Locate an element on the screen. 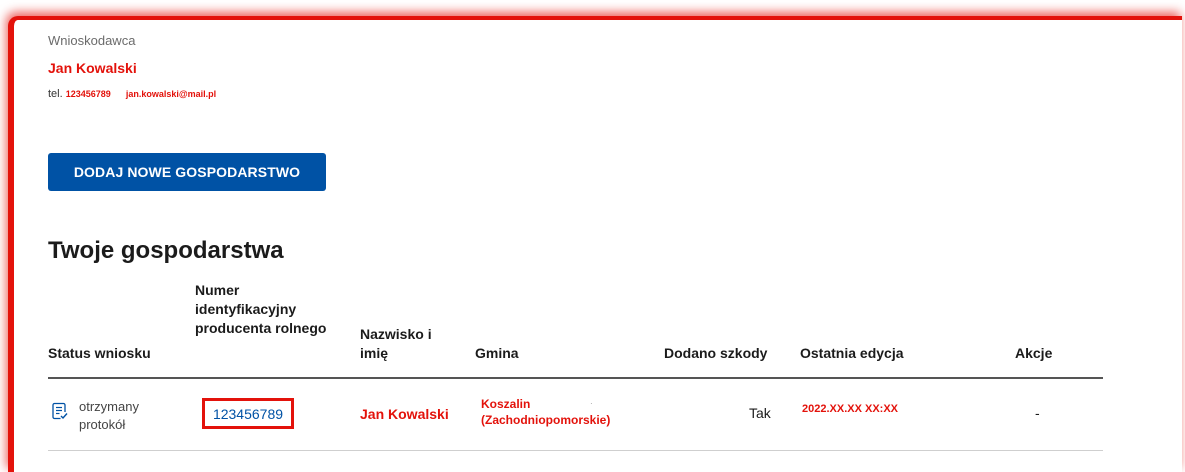  email-address: jan.kowalski@mail.pl is located at coordinates (171, 94).